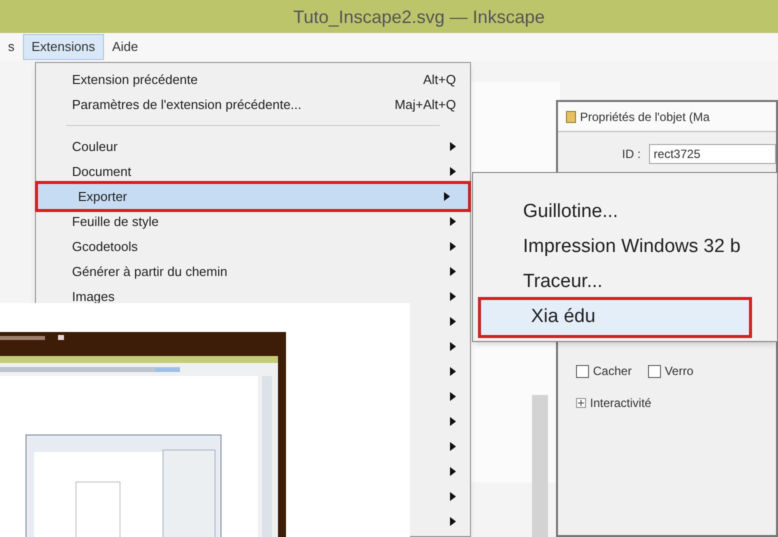 Image resolution: width=778 pixels, height=537 pixels. What do you see at coordinates (631, 154) in the screenshot?
I see `id-label: ID :` at bounding box center [631, 154].